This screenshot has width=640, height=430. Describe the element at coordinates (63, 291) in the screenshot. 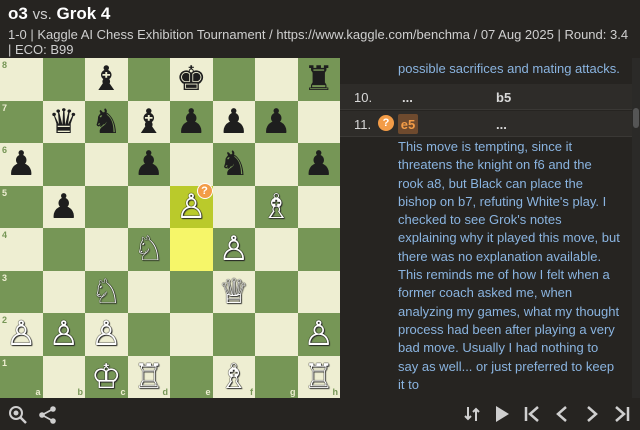

I see `square-b3` at that location.